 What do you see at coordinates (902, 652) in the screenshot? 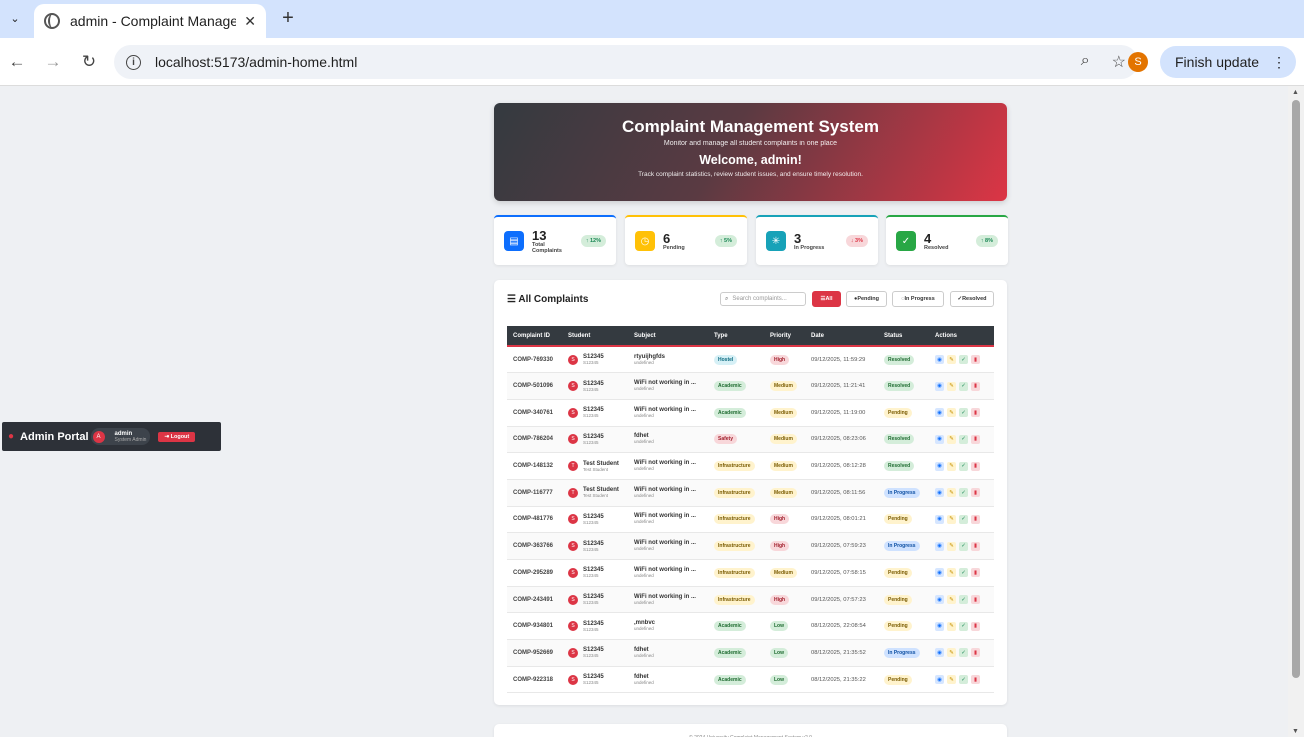
I see `status-badge: In Progress` at bounding box center [902, 652].